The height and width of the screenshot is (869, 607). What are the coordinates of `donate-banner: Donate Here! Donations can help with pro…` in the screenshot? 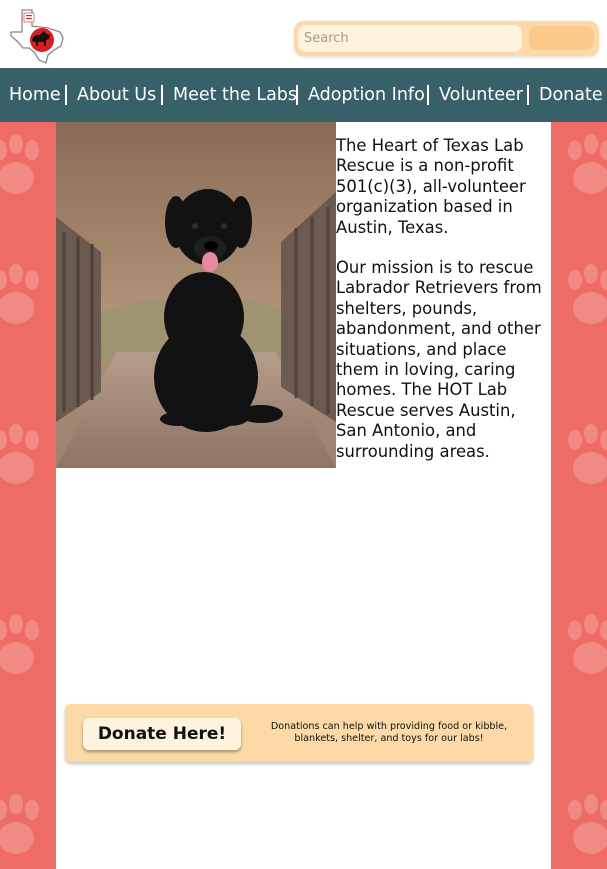 It's located at (299, 733).